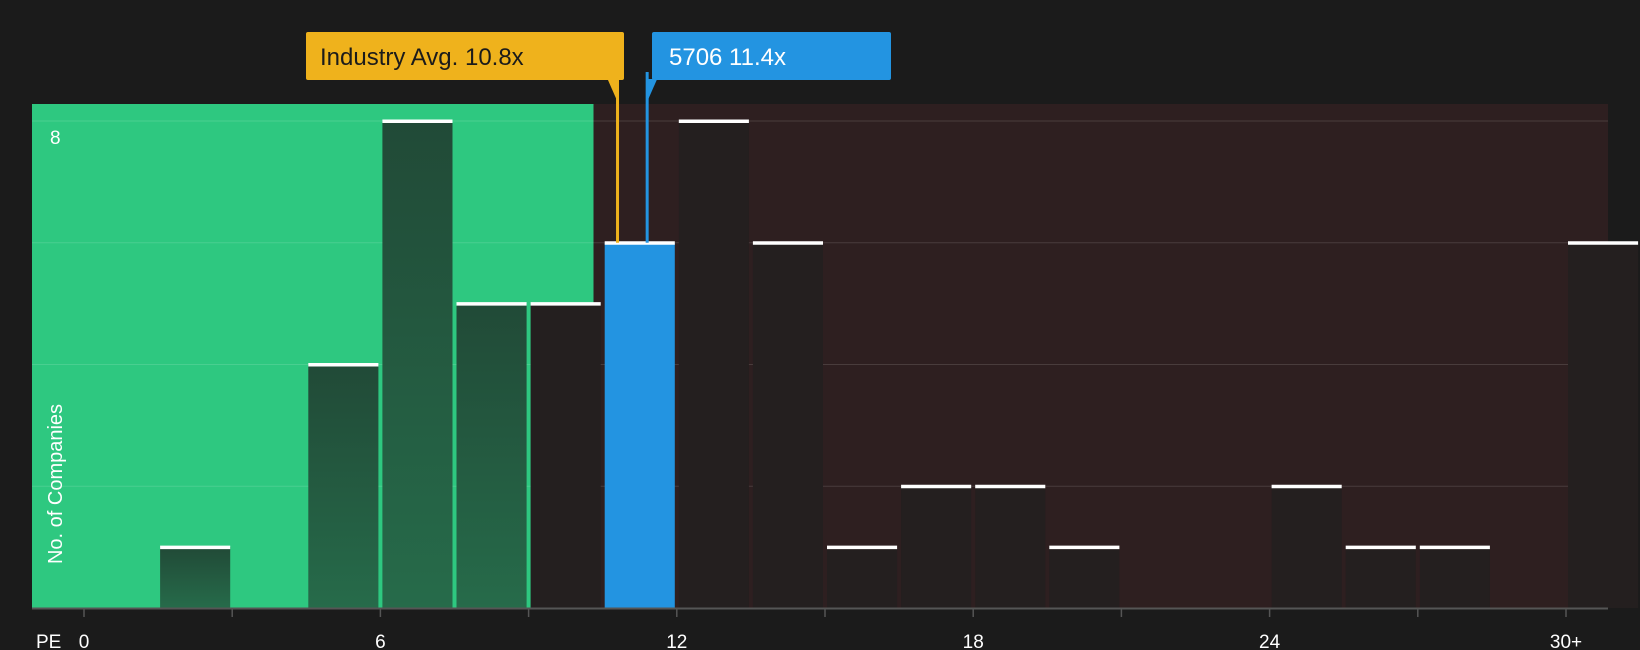 This screenshot has height=650, width=1640. I want to click on x-tick-label: 0, so click(84, 641).